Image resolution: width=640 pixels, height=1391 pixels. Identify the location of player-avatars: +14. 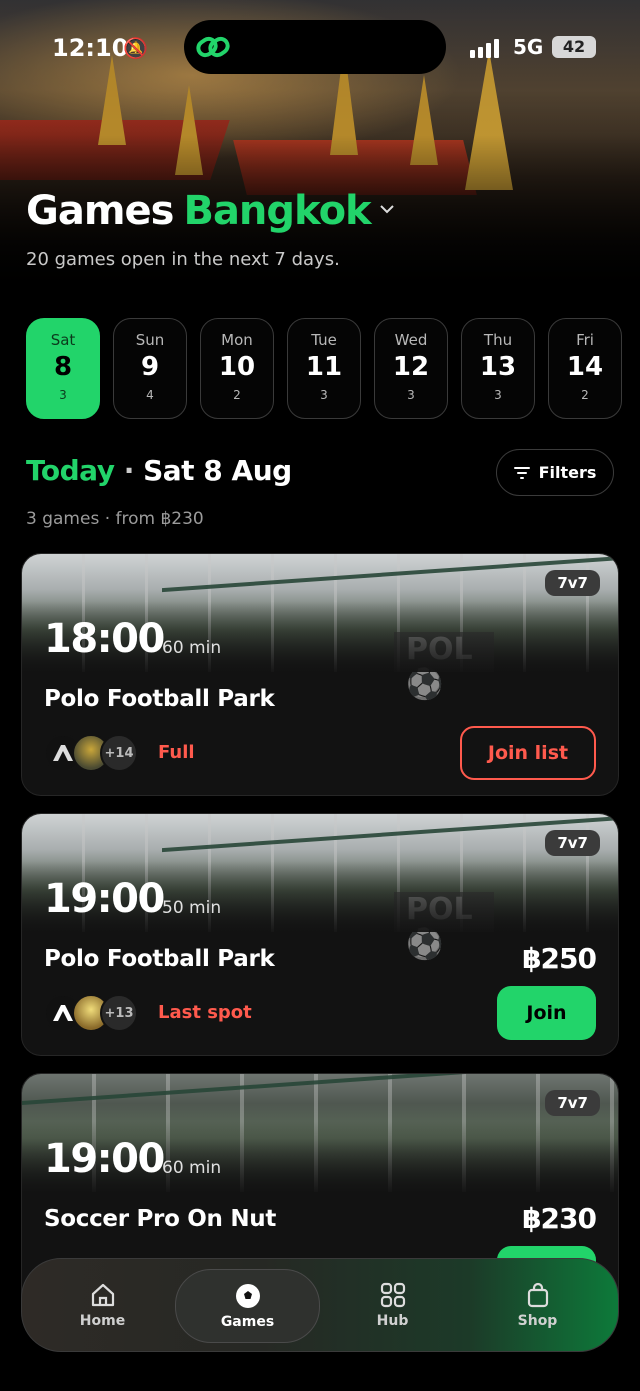
(91, 753).